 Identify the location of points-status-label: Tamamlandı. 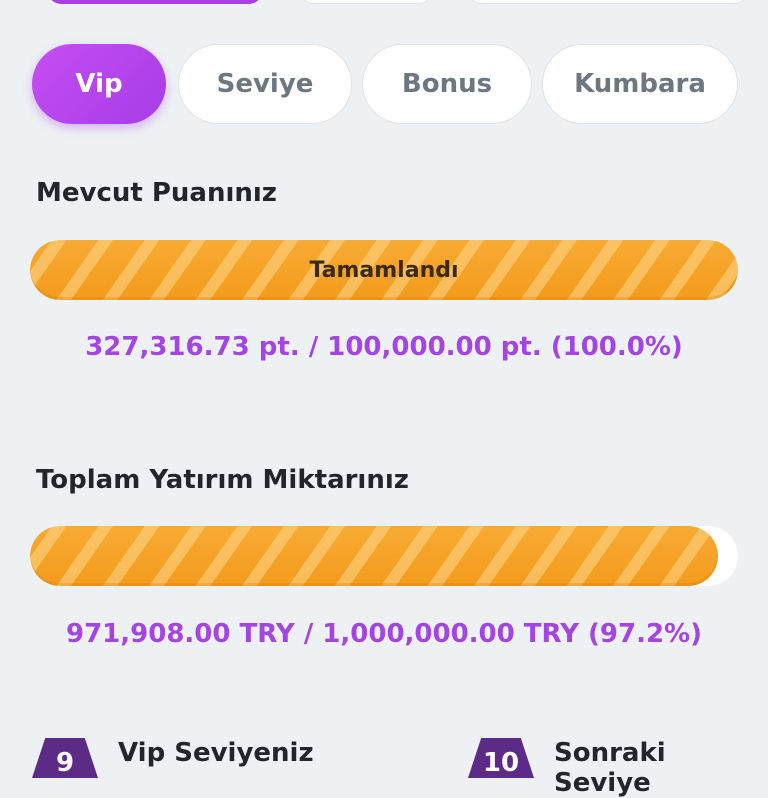
(384, 270).